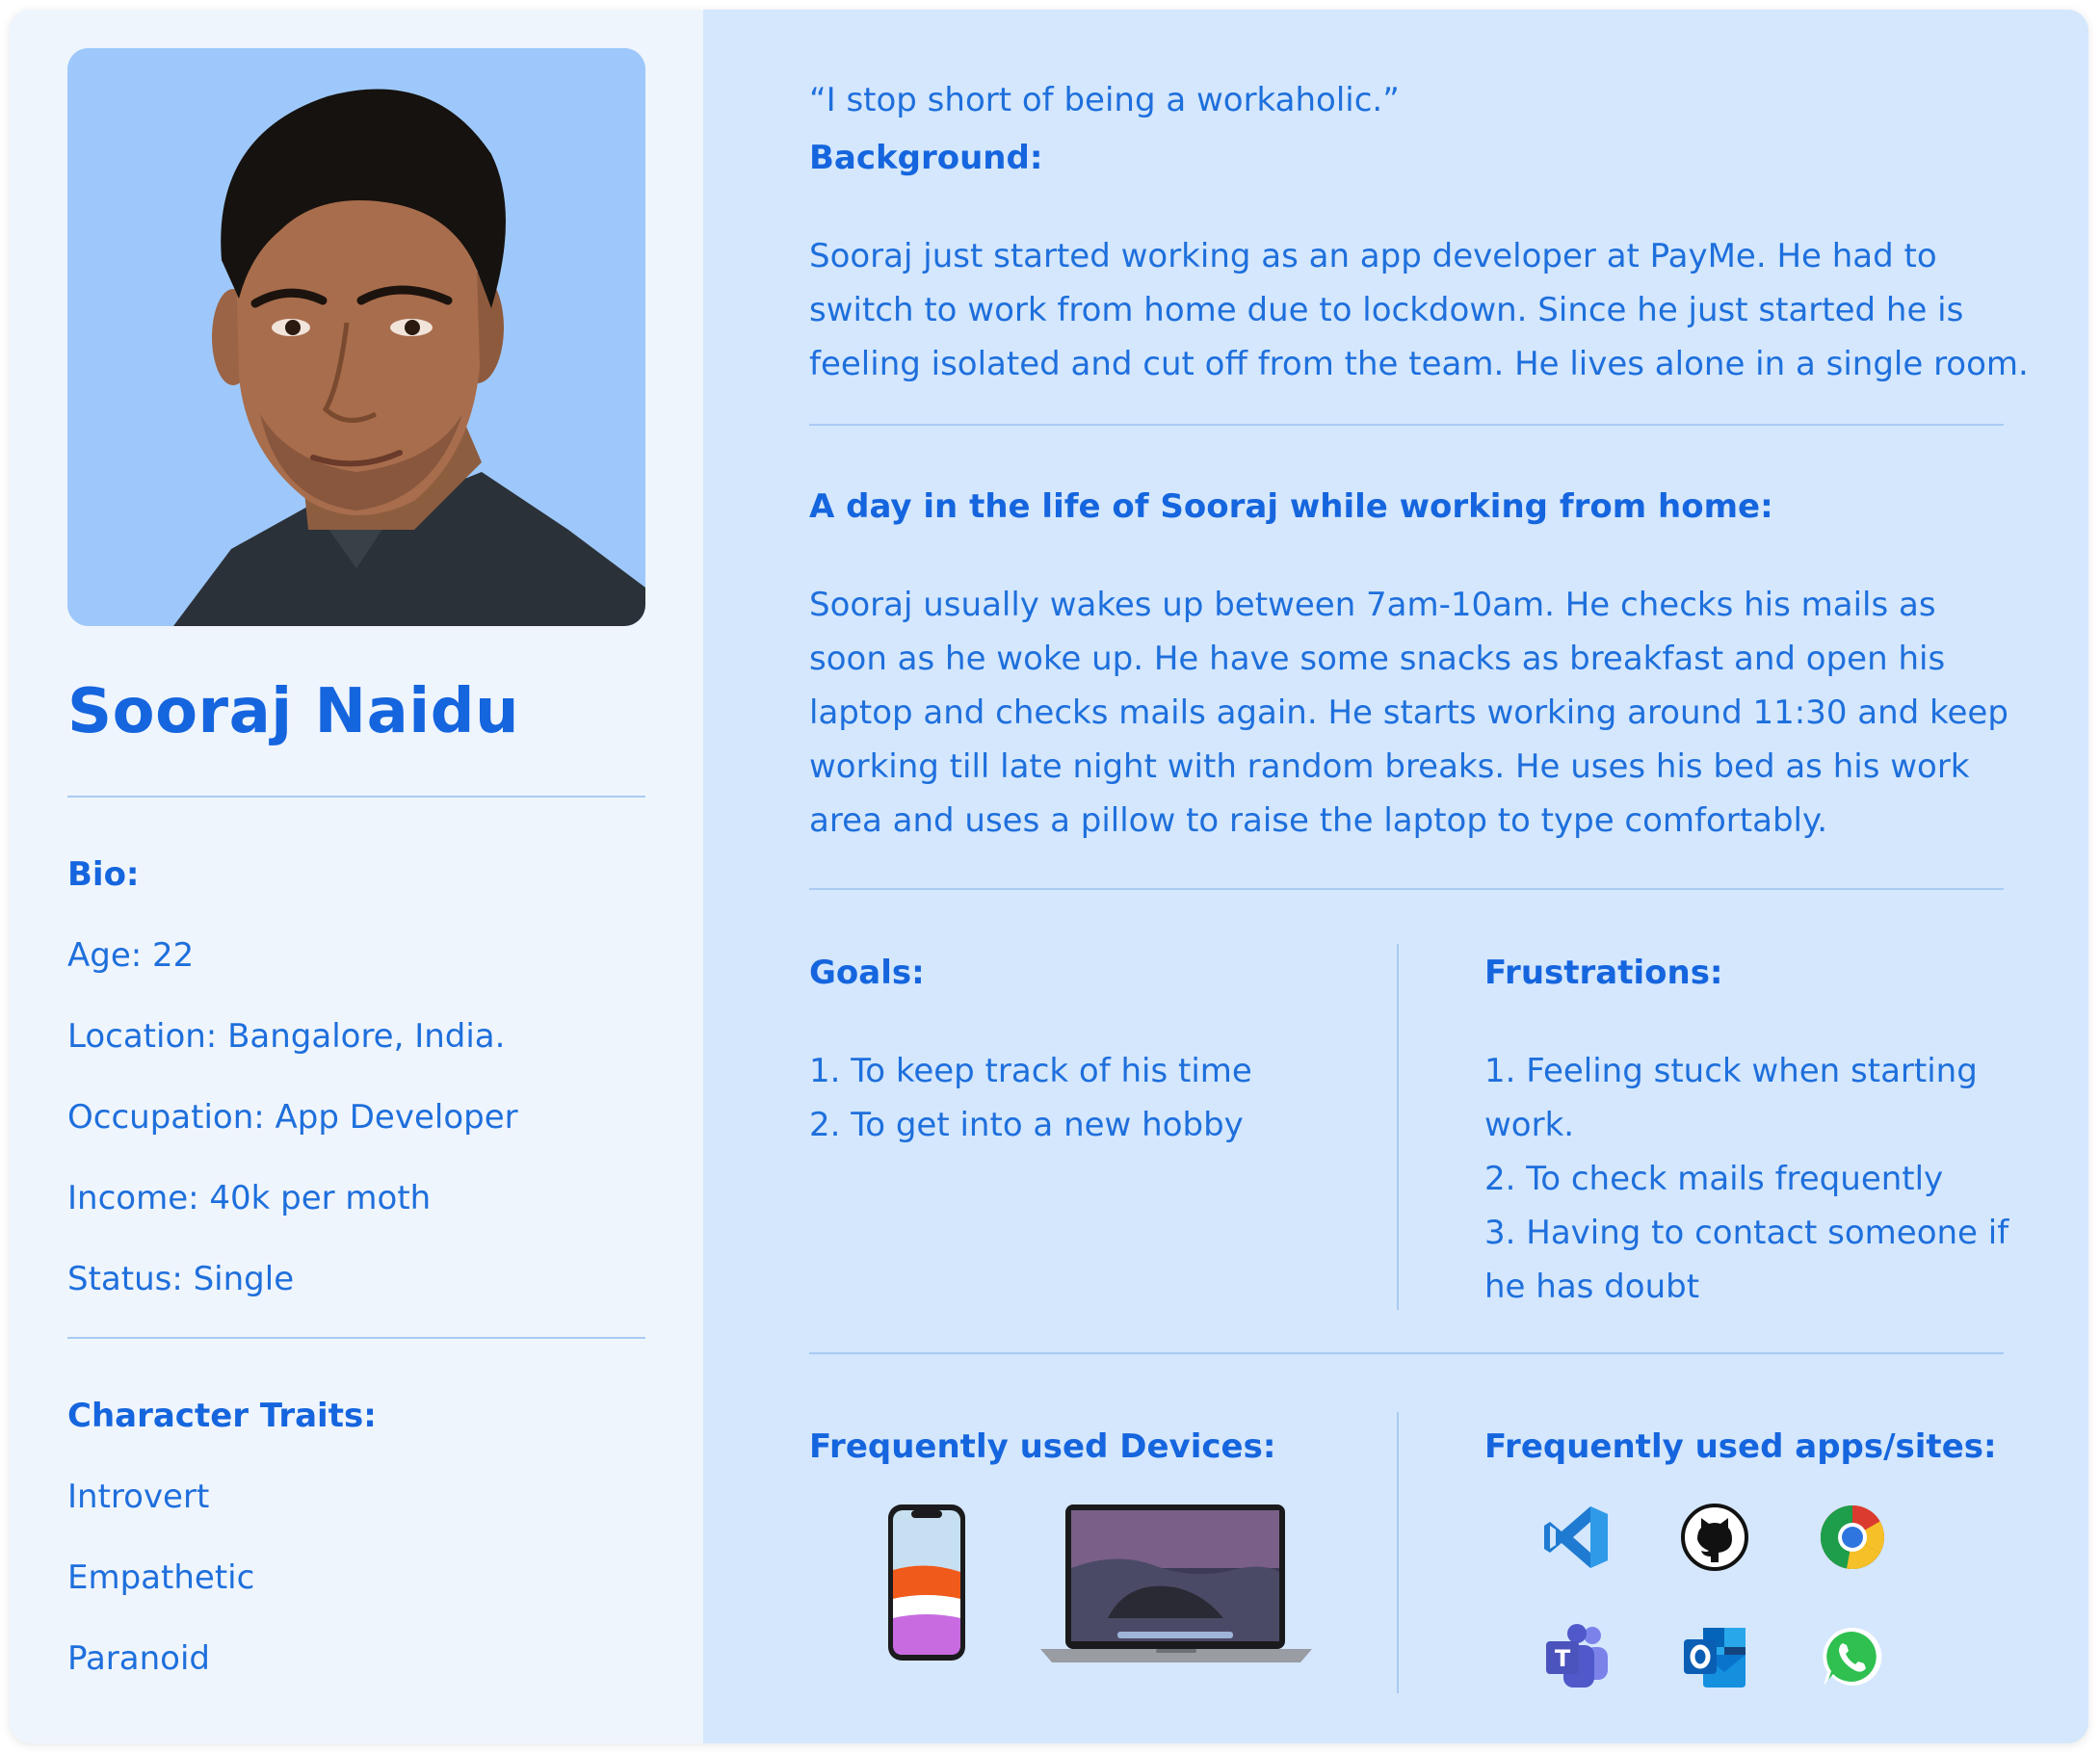 This screenshot has height=1753, width=2100. Describe the element at coordinates (1852, 1537) in the screenshot. I see `chrome-icon` at that location.